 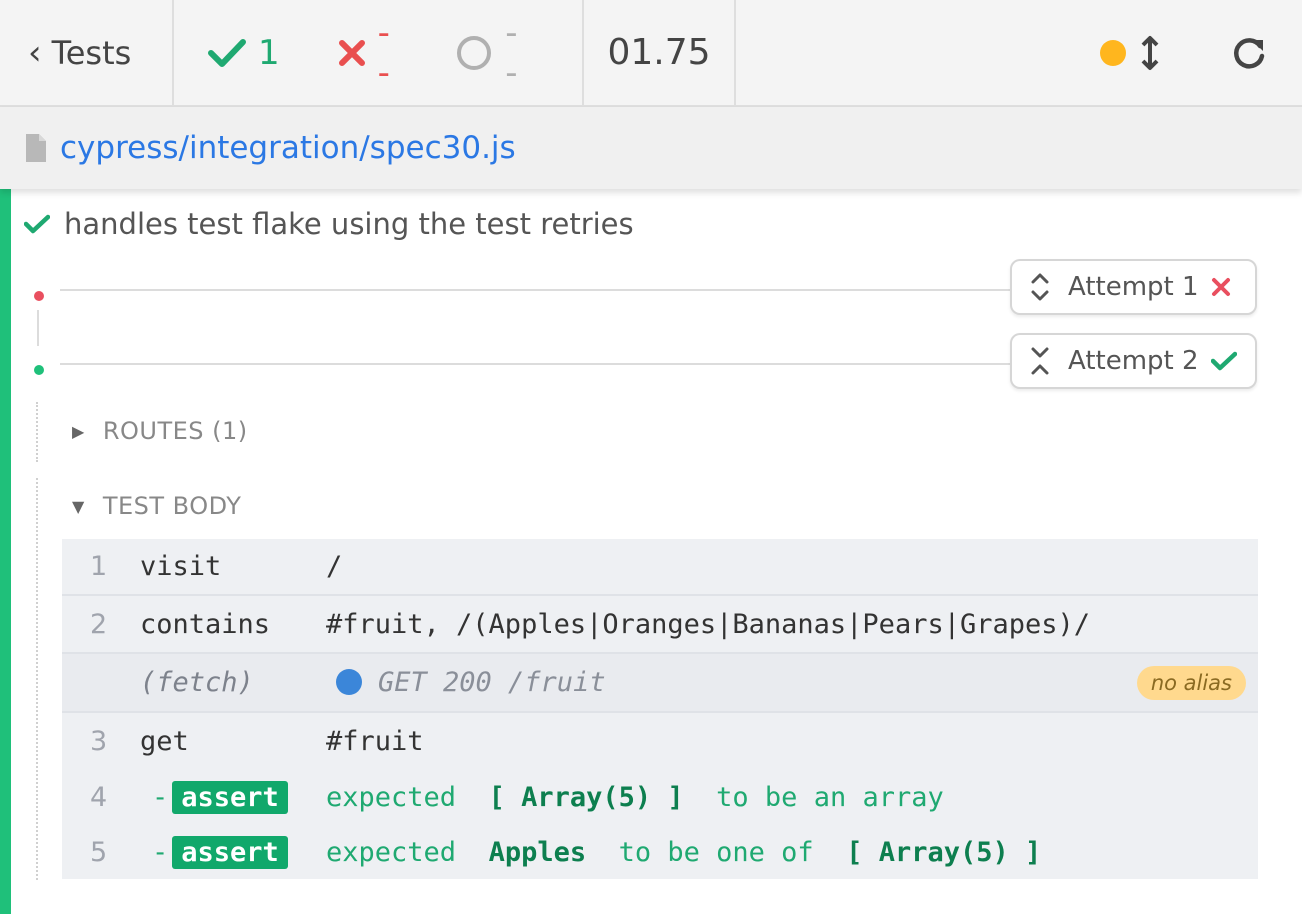 What do you see at coordinates (78, 506) in the screenshot?
I see `caret-down-icon: ▼` at bounding box center [78, 506].